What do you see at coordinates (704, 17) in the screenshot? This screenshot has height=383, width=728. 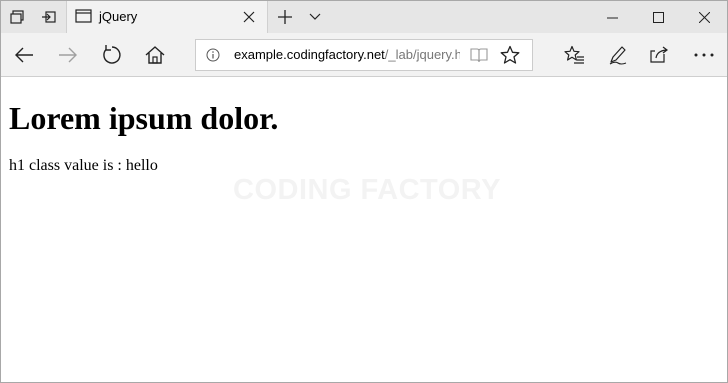 I see `close-window-icon` at bounding box center [704, 17].